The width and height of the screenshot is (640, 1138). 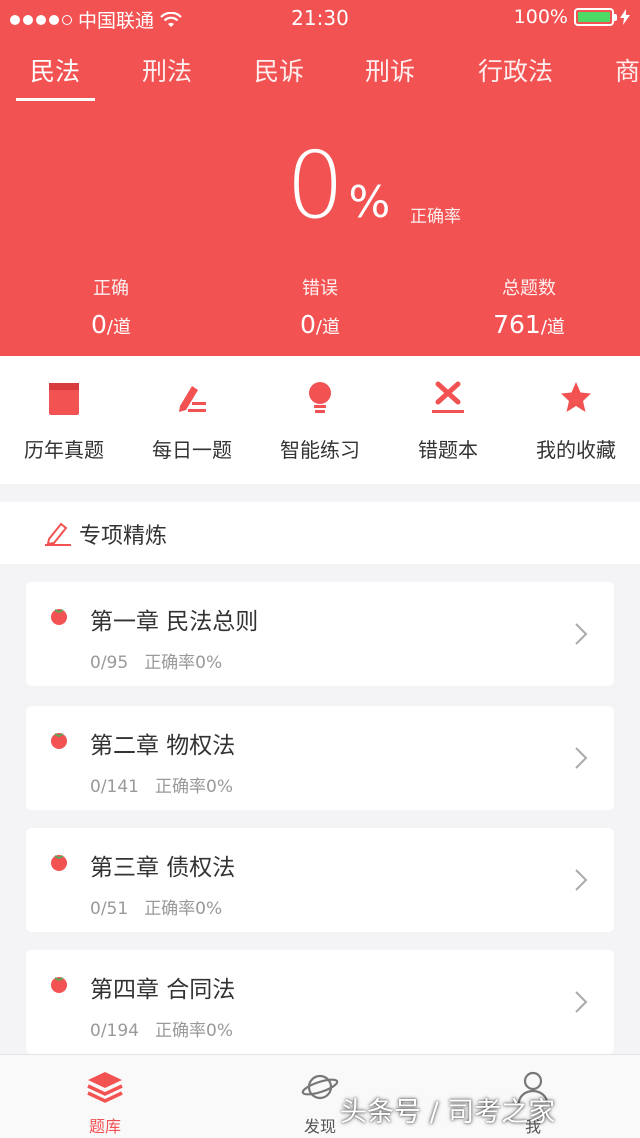 I want to click on lightbulb-icon, so click(x=320, y=397).